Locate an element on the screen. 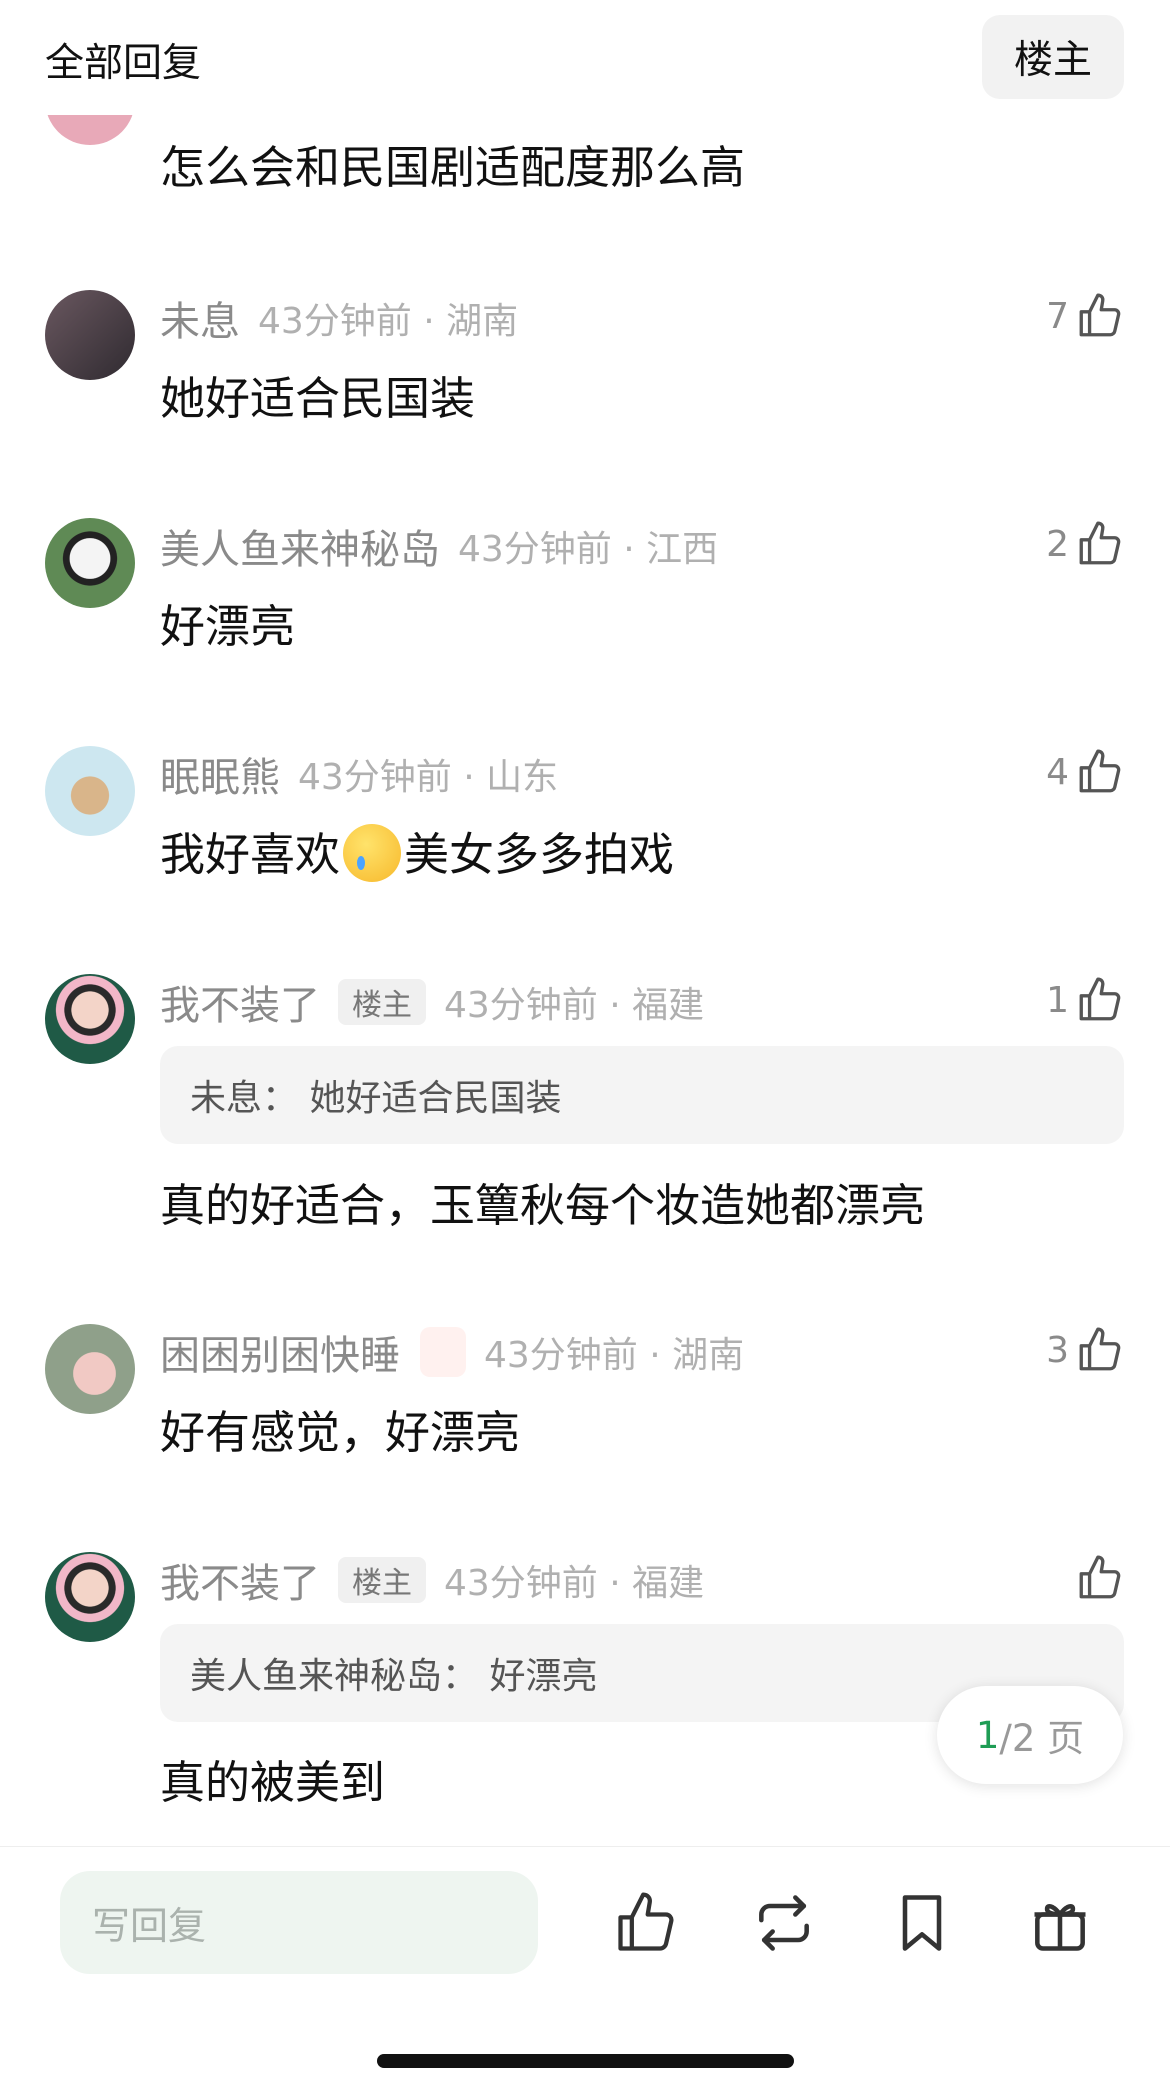 This screenshot has height=2097, width=1170. timestamp: 43分钟前 · 山东 is located at coordinates (428, 777).